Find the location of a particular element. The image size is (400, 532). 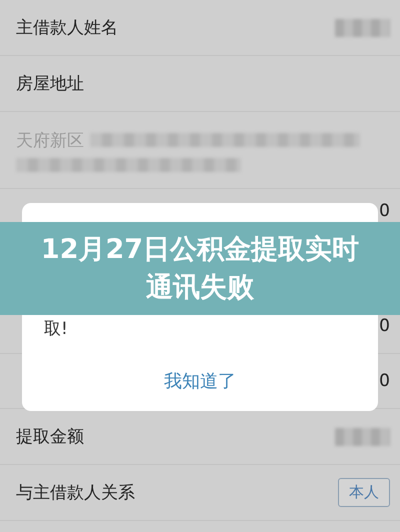

section-label: 房屋地址 is located at coordinates (50, 84).